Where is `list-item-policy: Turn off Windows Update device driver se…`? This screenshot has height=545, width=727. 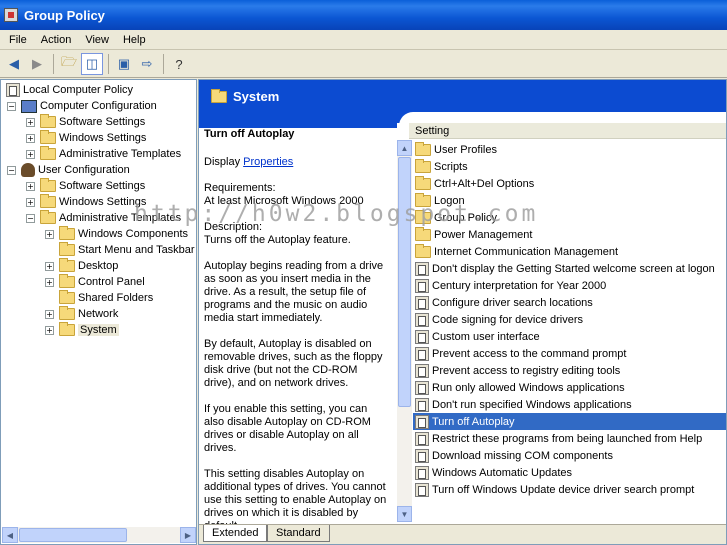 list-item-policy: Turn off Windows Update device driver se… is located at coordinates (569, 489).